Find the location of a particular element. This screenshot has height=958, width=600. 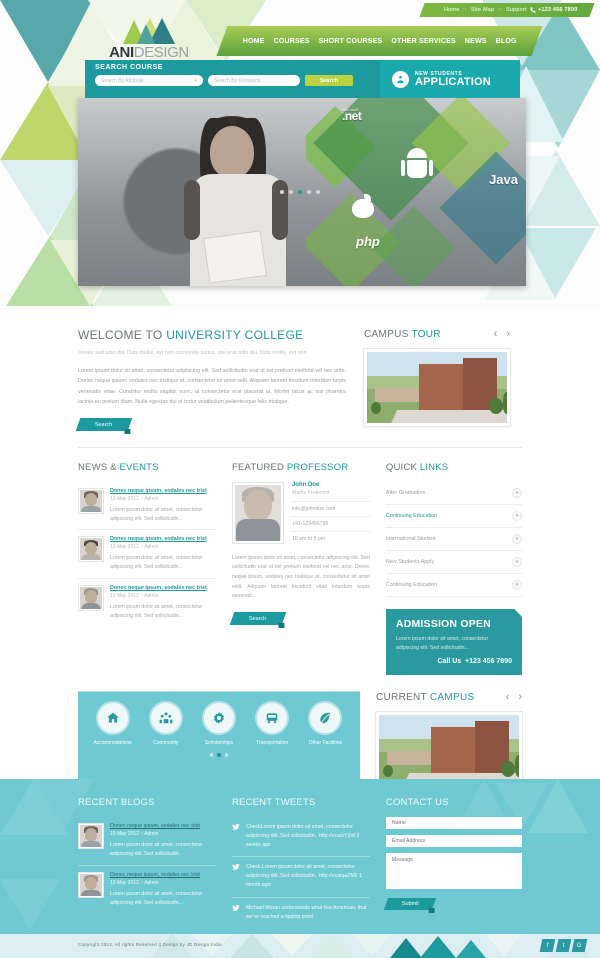

facility-accommodations: Accommodations is located at coordinates (113, 723).